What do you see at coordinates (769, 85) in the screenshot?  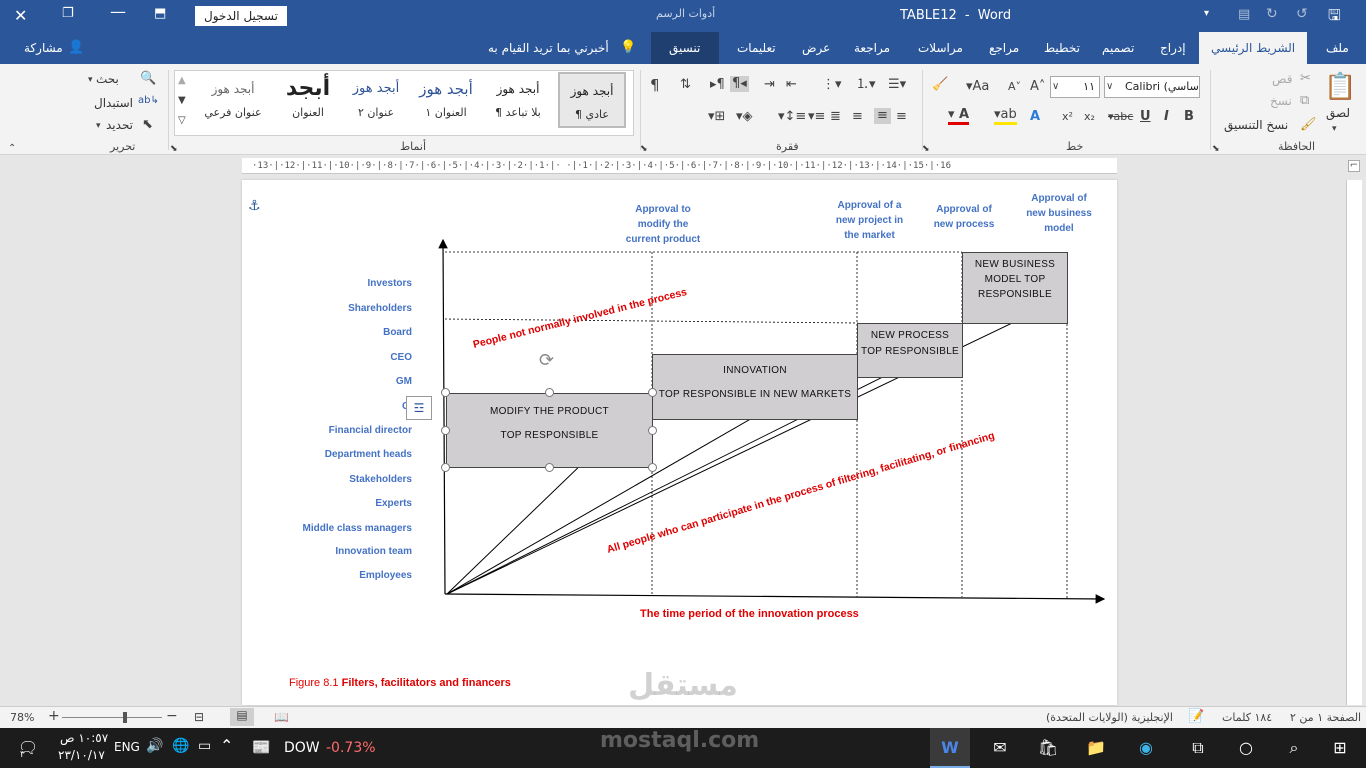 I see `increase-indent-icon: ⇥` at bounding box center [769, 85].